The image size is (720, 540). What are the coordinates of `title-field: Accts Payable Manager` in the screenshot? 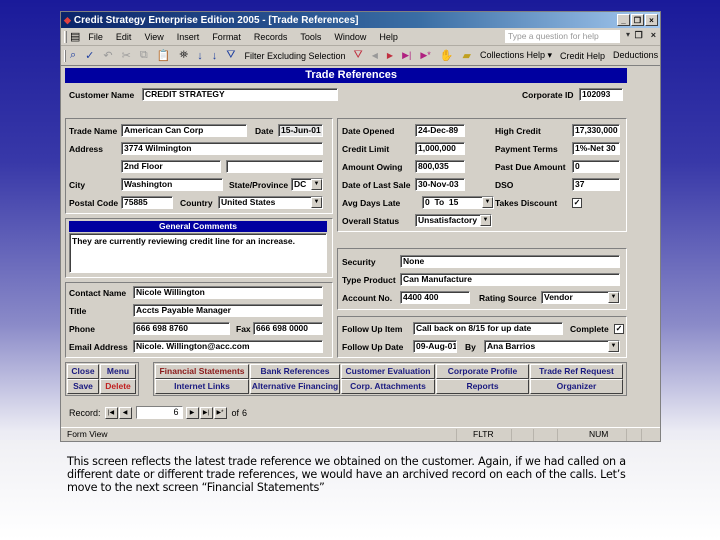 It's located at (228, 310).